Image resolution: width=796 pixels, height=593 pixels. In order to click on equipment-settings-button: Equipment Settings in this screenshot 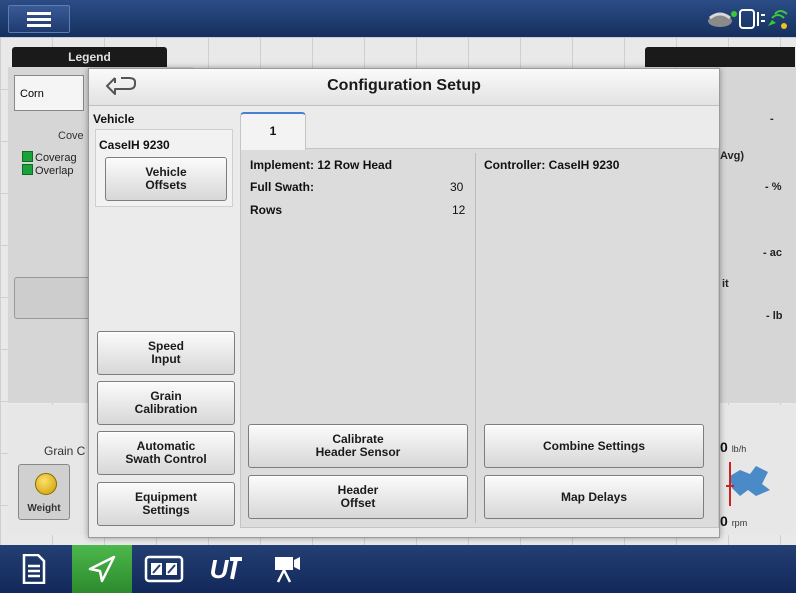, I will do `click(166, 504)`.